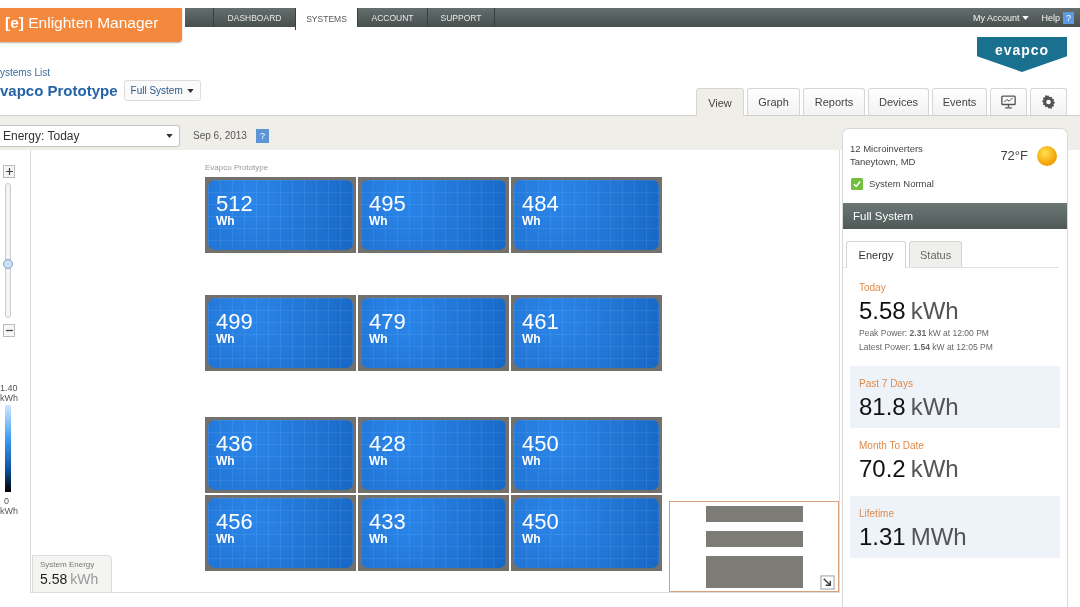  What do you see at coordinates (433, 333) in the screenshot?
I see `solar-panel: 479 Wh` at bounding box center [433, 333].